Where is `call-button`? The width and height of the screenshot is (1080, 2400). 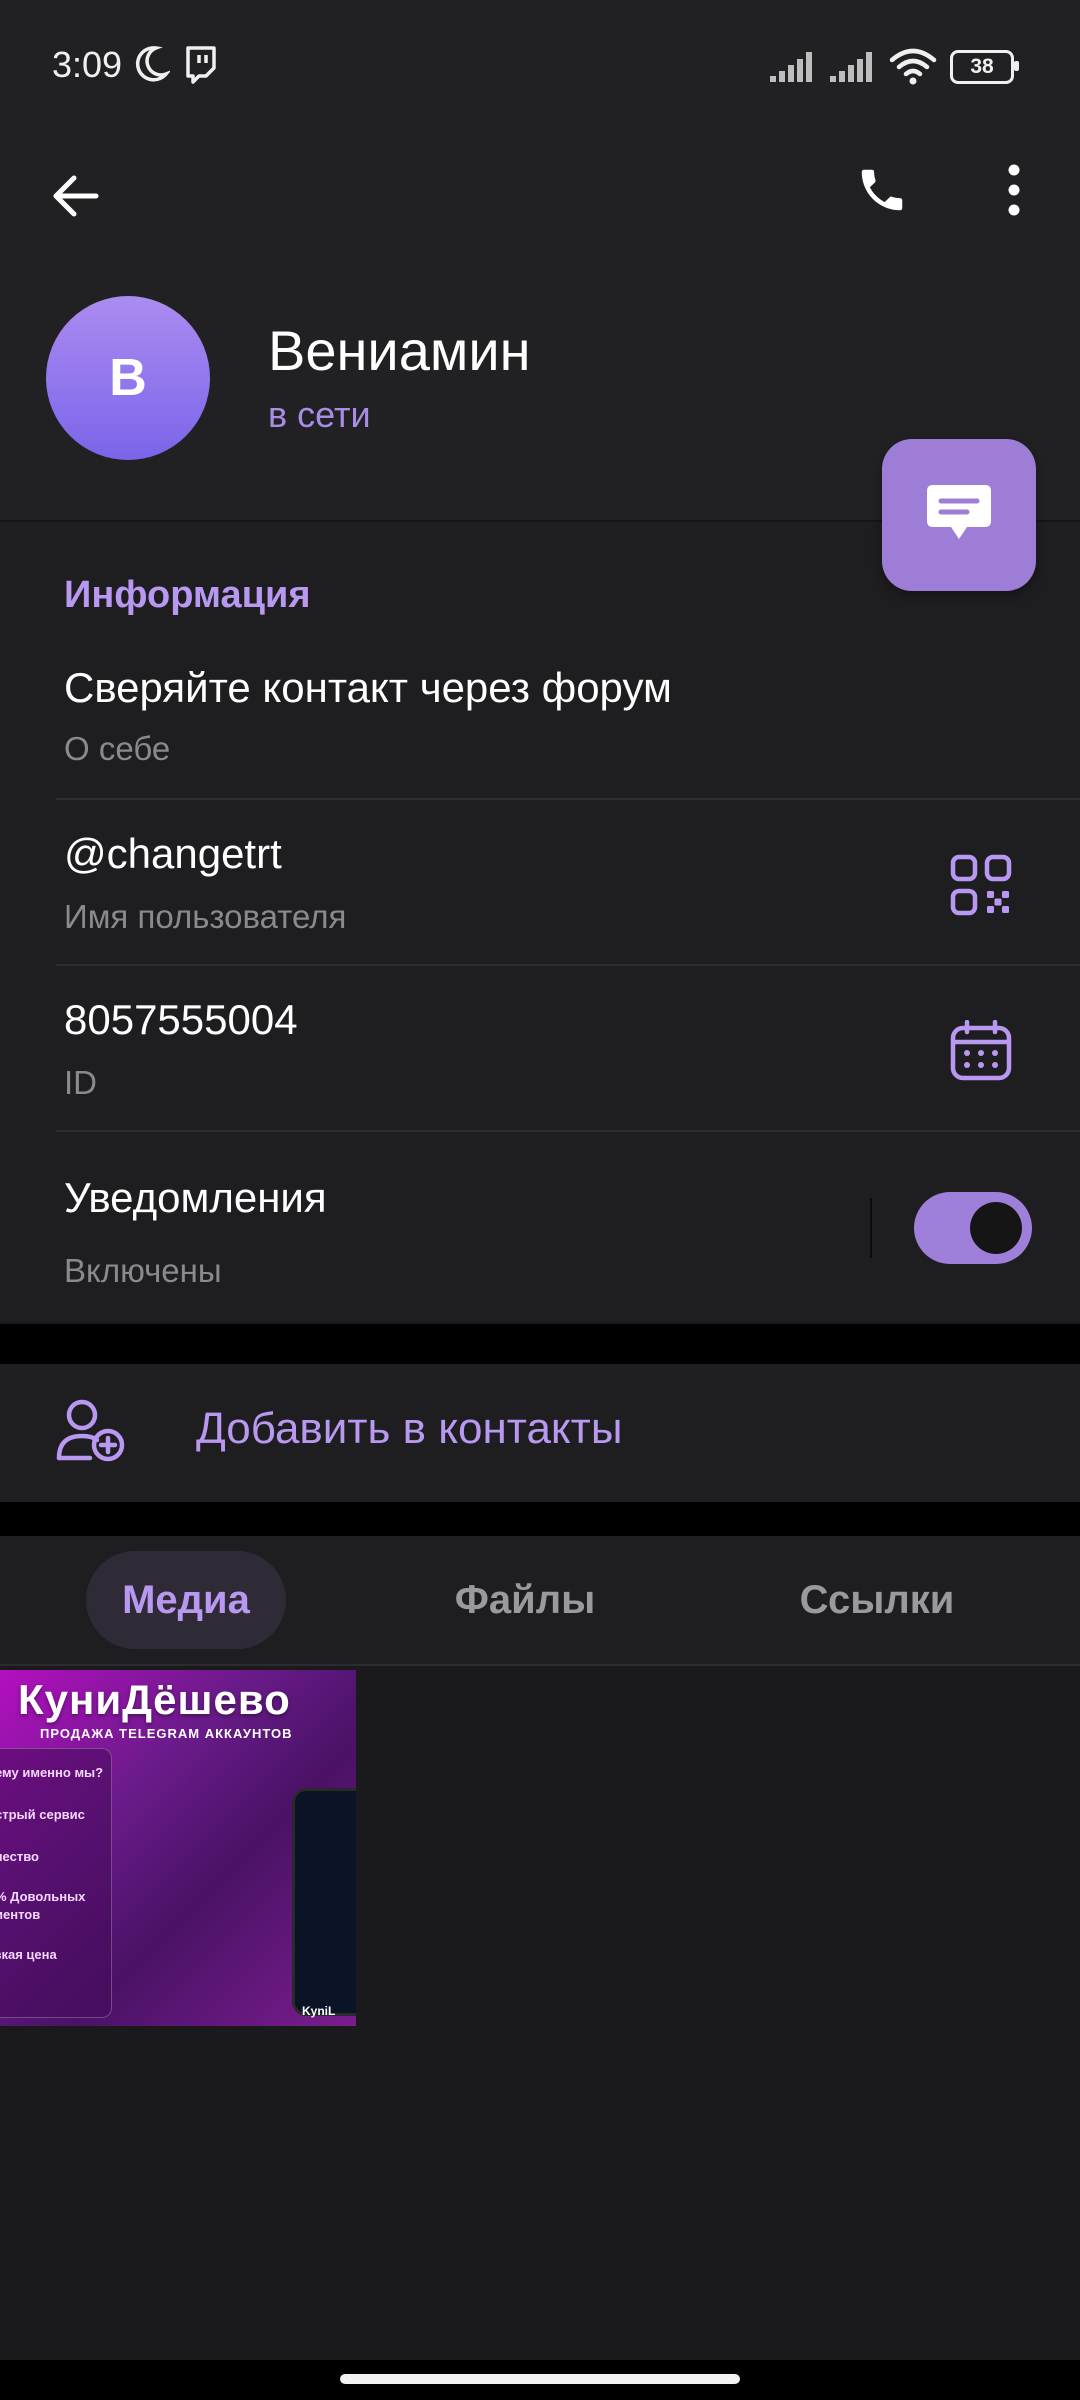
call-button is located at coordinates (882, 190).